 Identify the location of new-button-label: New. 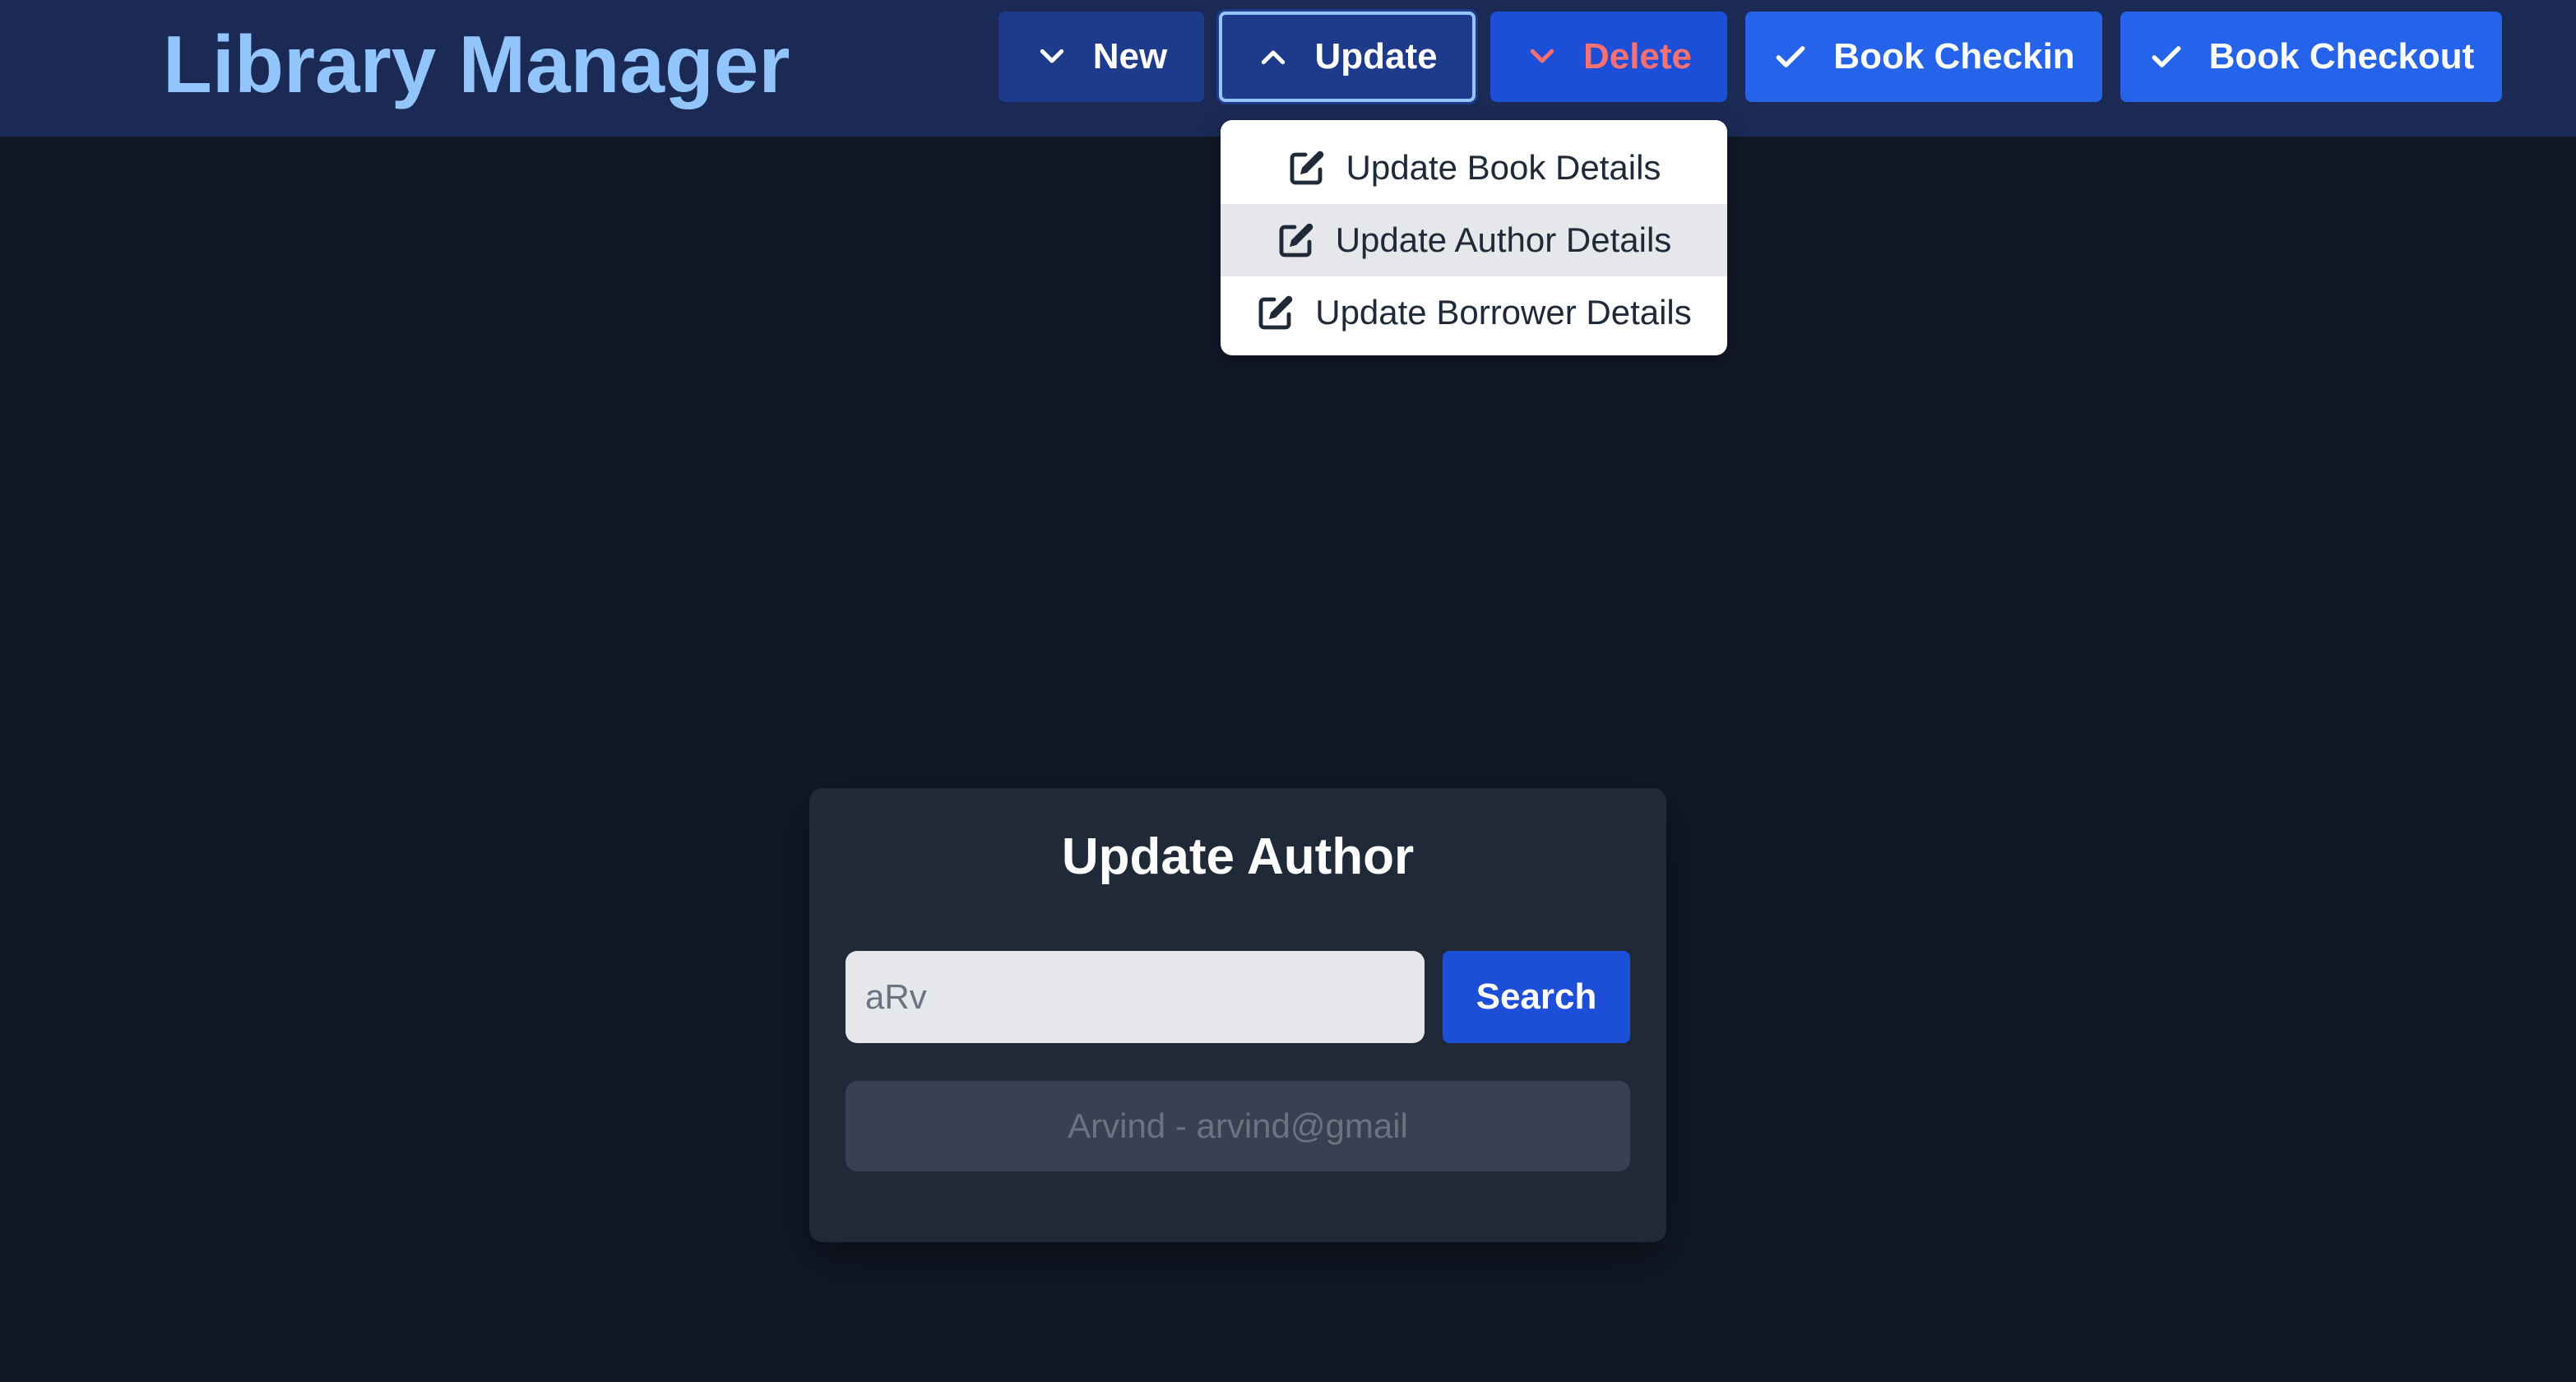
(1130, 56).